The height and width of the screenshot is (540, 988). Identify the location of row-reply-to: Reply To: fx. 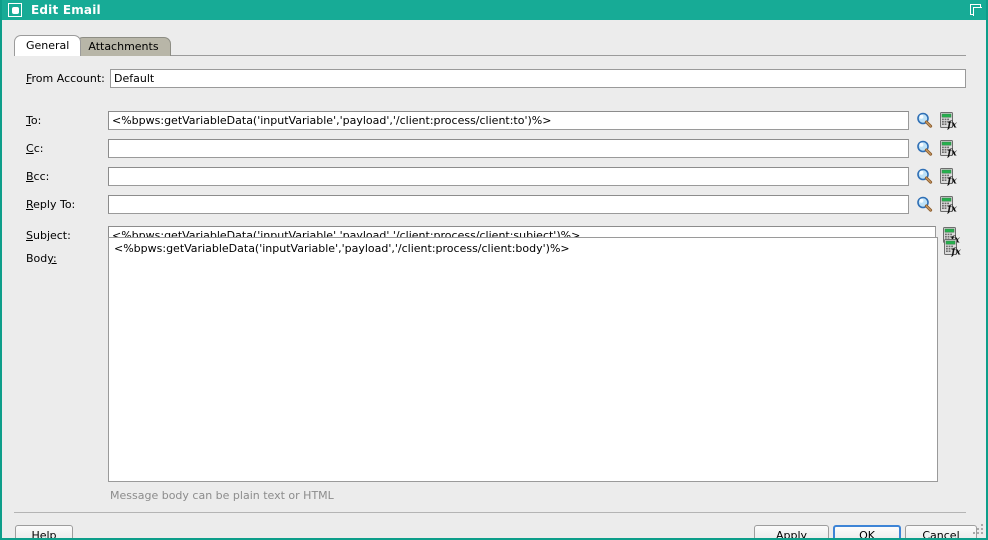
(496, 204).